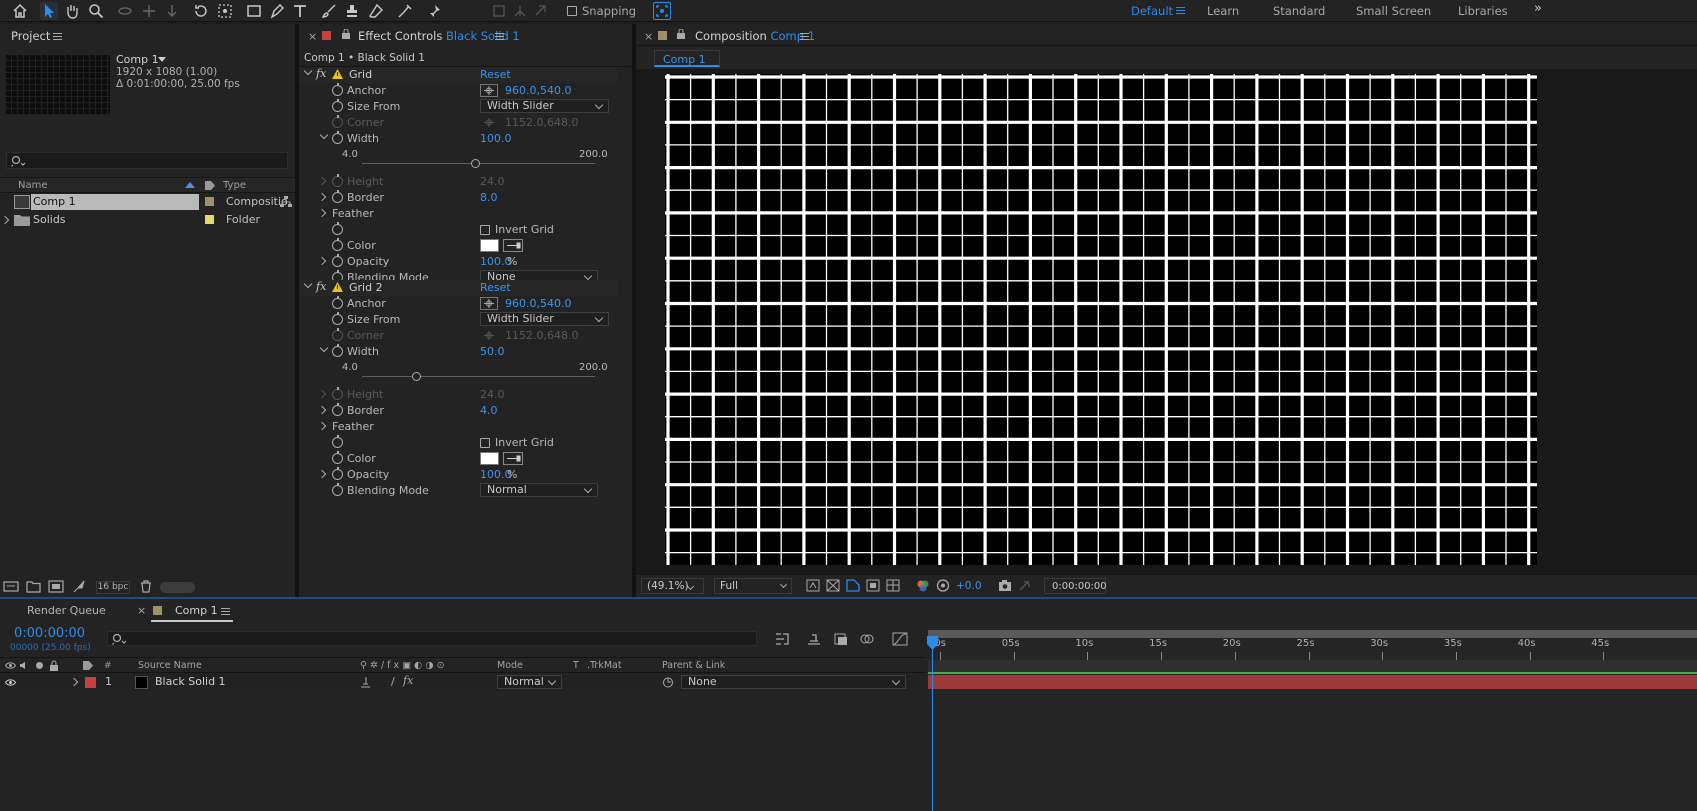 This screenshot has width=1697, height=811. I want to click on project-settings-icon, so click(79, 586).